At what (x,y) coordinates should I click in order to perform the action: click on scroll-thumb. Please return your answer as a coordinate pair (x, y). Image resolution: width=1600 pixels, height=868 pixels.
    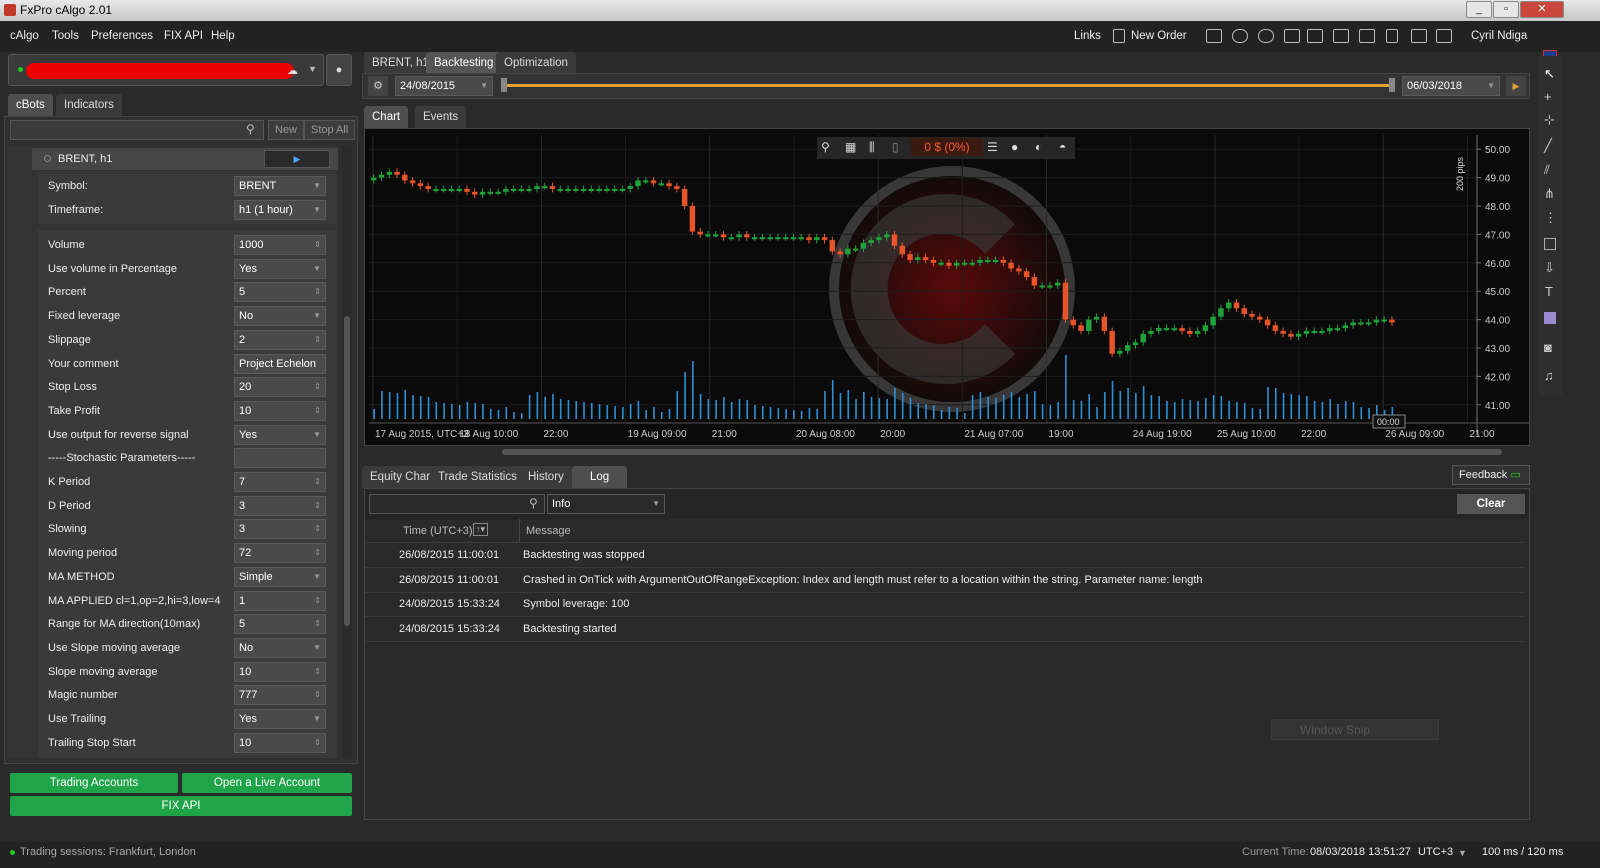
    Looking at the image, I should click on (347, 471).